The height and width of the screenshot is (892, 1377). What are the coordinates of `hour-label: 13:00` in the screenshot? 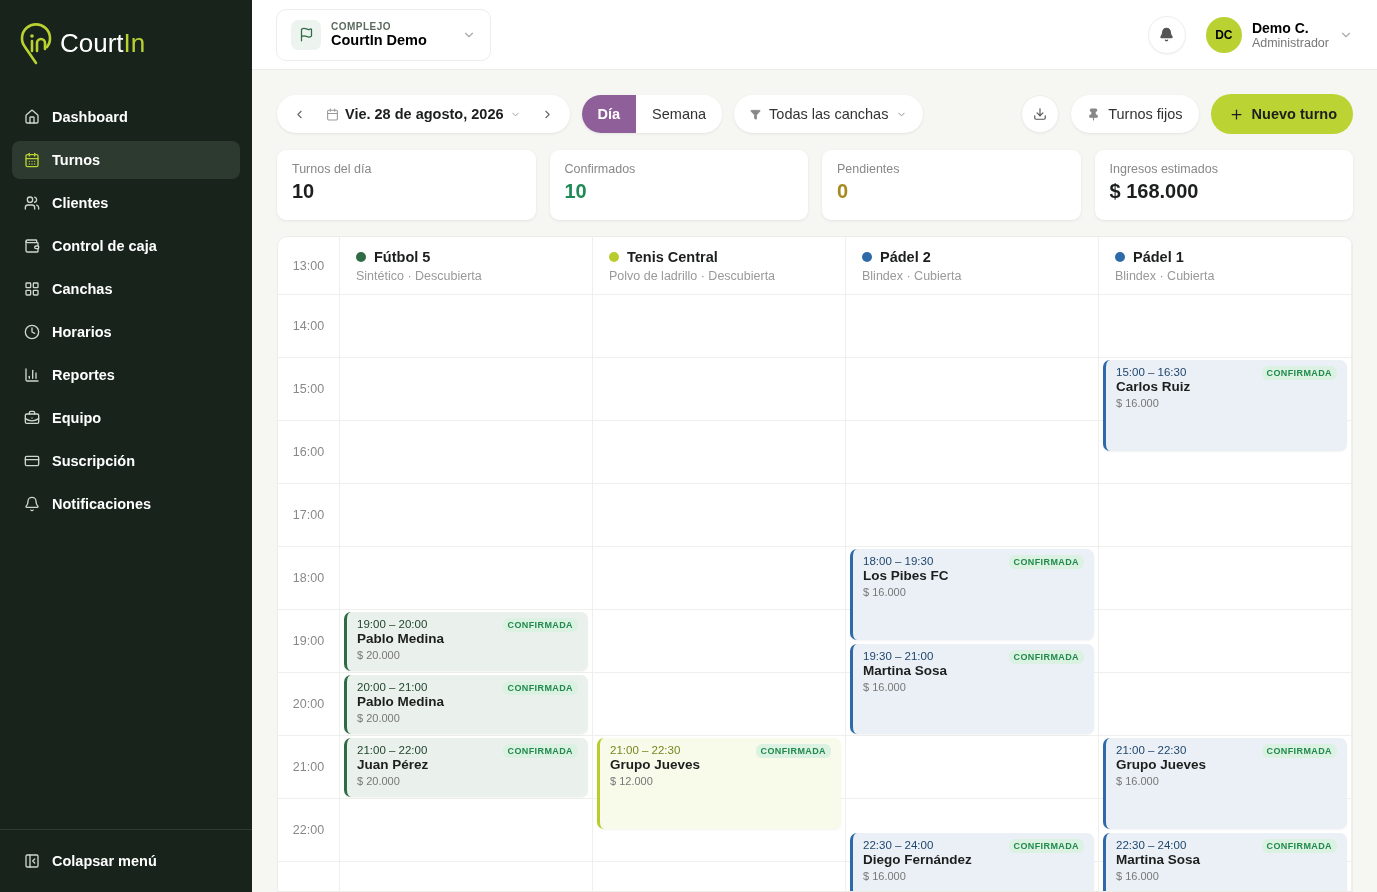 It's located at (309, 266).